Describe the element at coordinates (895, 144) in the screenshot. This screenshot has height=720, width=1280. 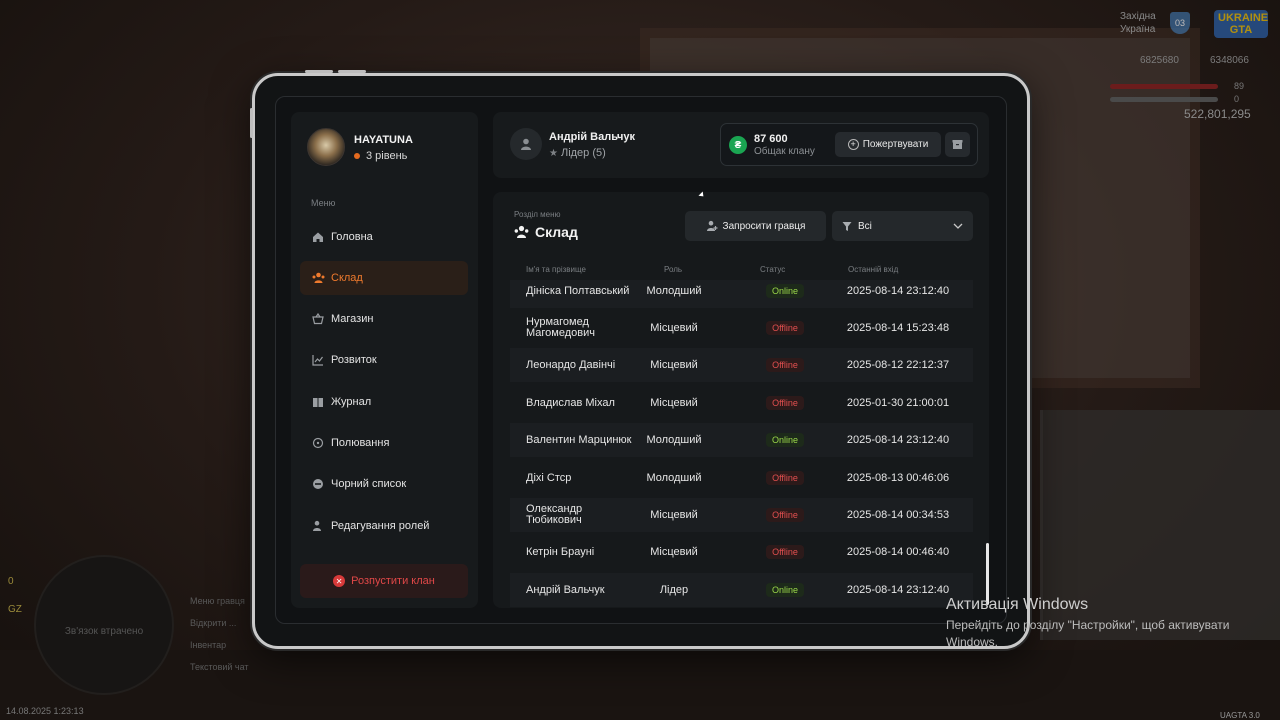
I see `donate-label: Пожертвувати` at that location.